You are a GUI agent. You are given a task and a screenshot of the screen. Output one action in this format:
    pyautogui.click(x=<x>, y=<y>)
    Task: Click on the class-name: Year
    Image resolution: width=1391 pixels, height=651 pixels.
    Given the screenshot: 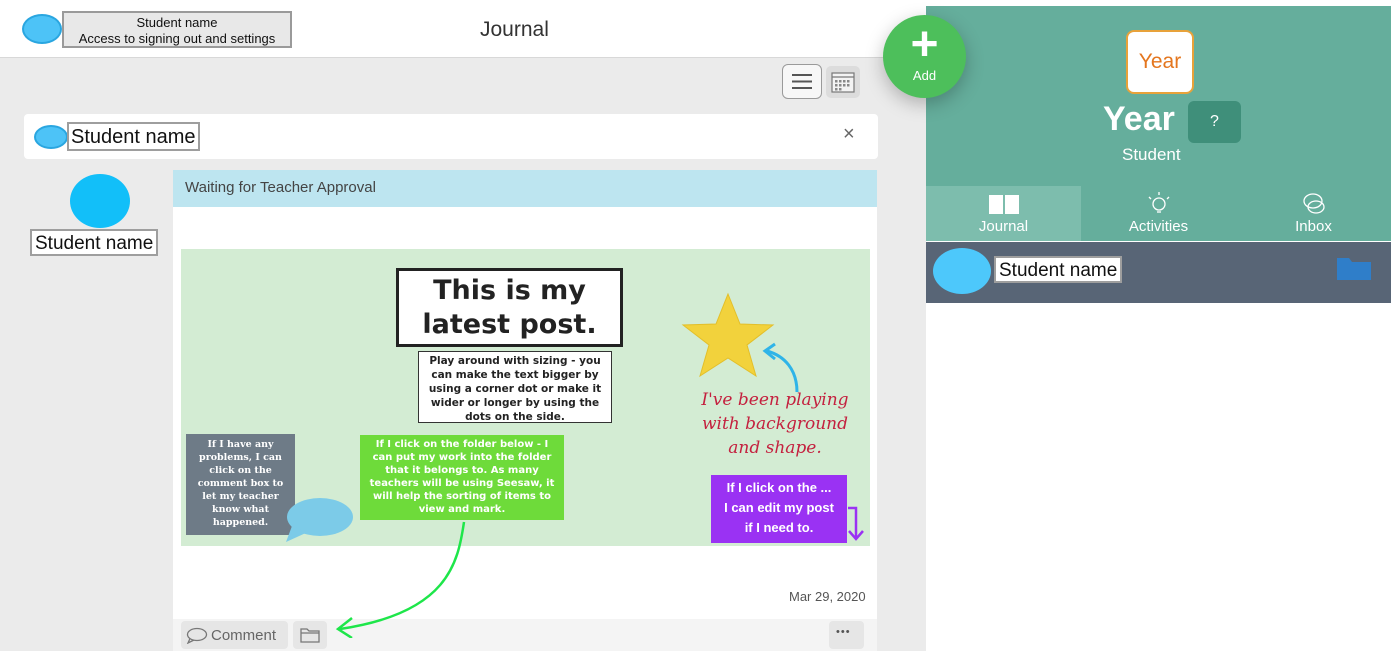 What is the action you would take?
    pyautogui.click(x=1139, y=119)
    